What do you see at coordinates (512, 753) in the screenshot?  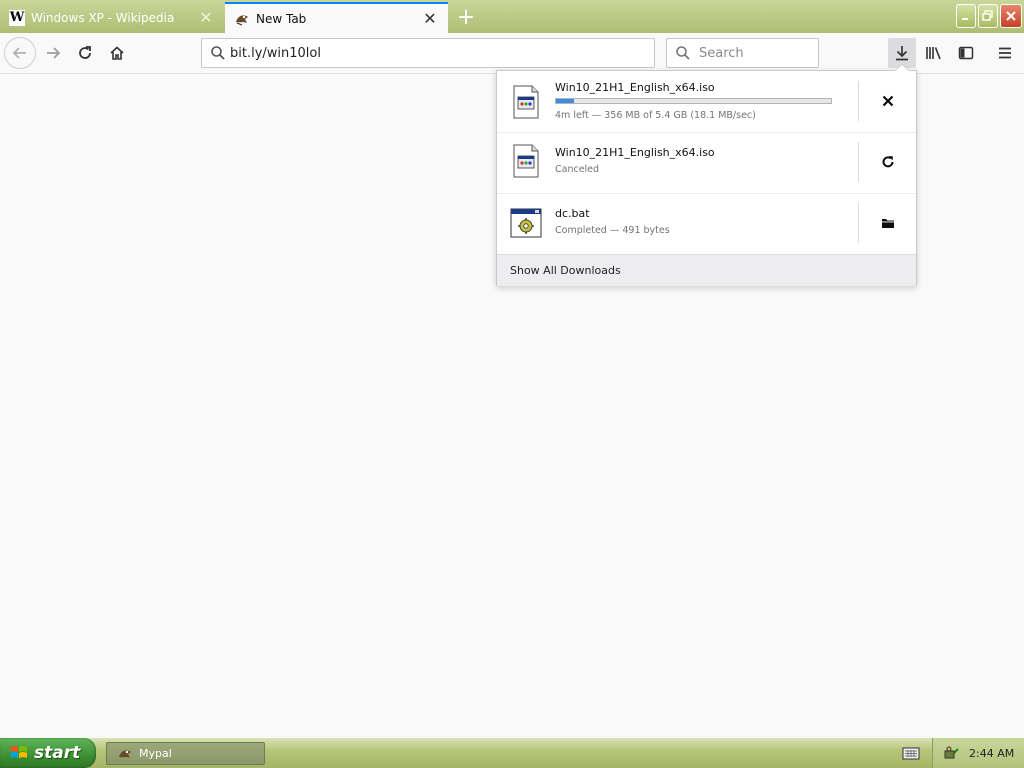 I see `taskbar: start Mypal 2:44 AM` at bounding box center [512, 753].